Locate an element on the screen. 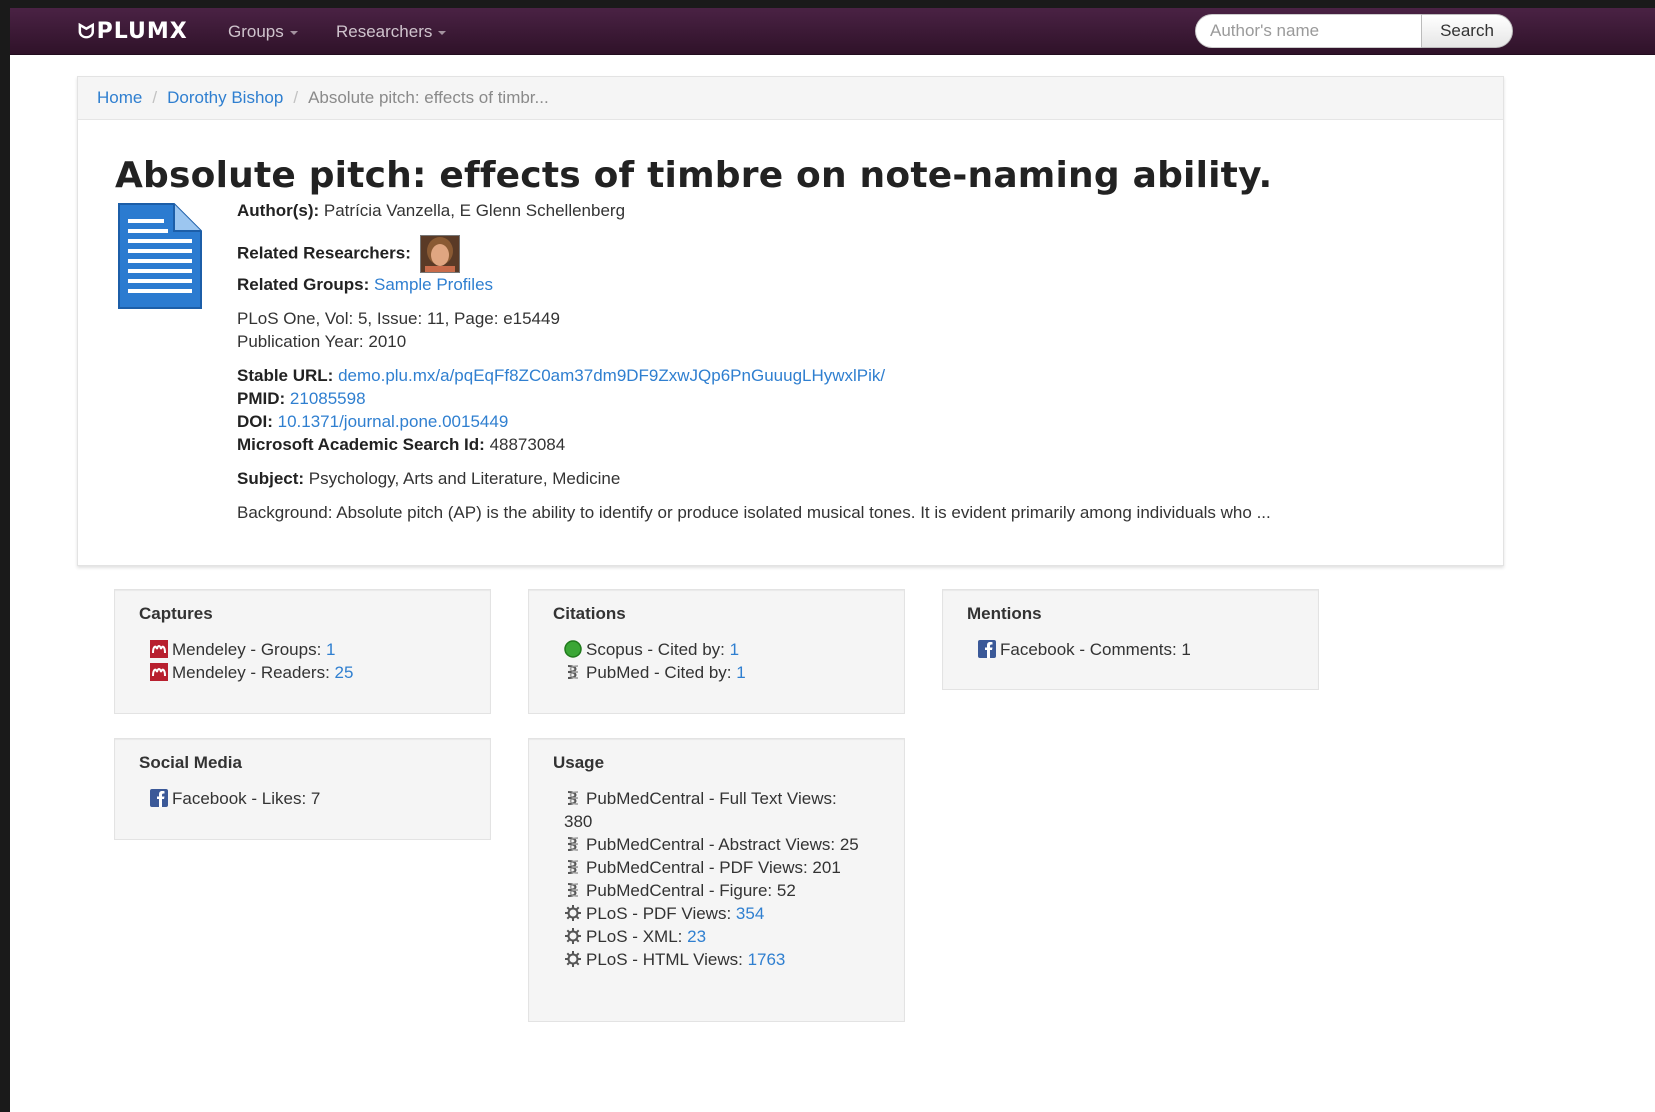 This screenshot has width=1655, height=1112. citations-title: Citations is located at coordinates (589, 613).